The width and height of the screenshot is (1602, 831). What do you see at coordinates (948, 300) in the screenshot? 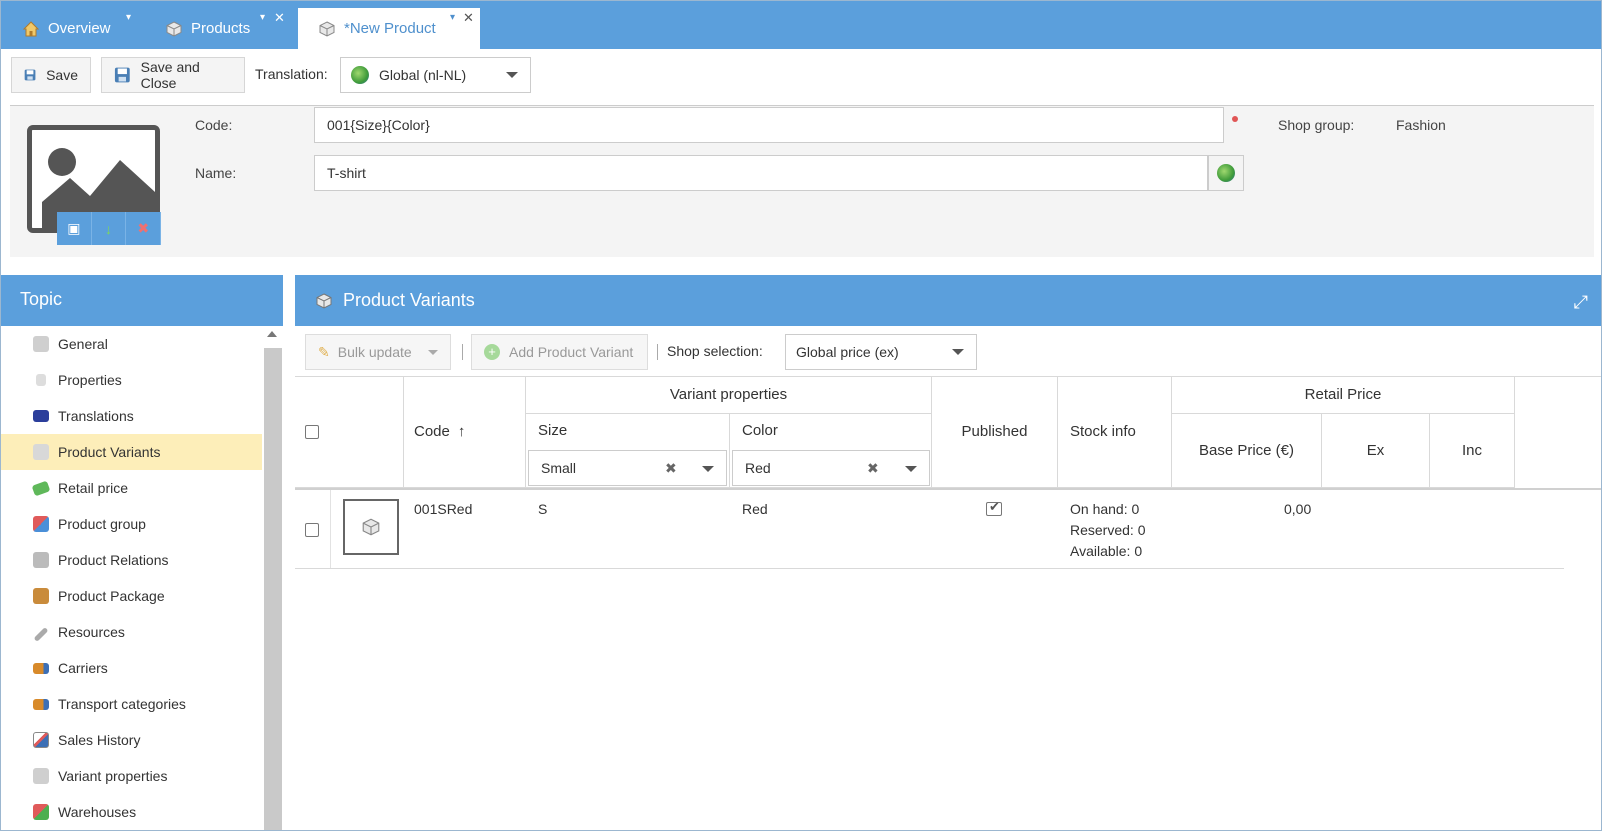
I see `variants-panel-header: Product Variants ⤢` at bounding box center [948, 300].